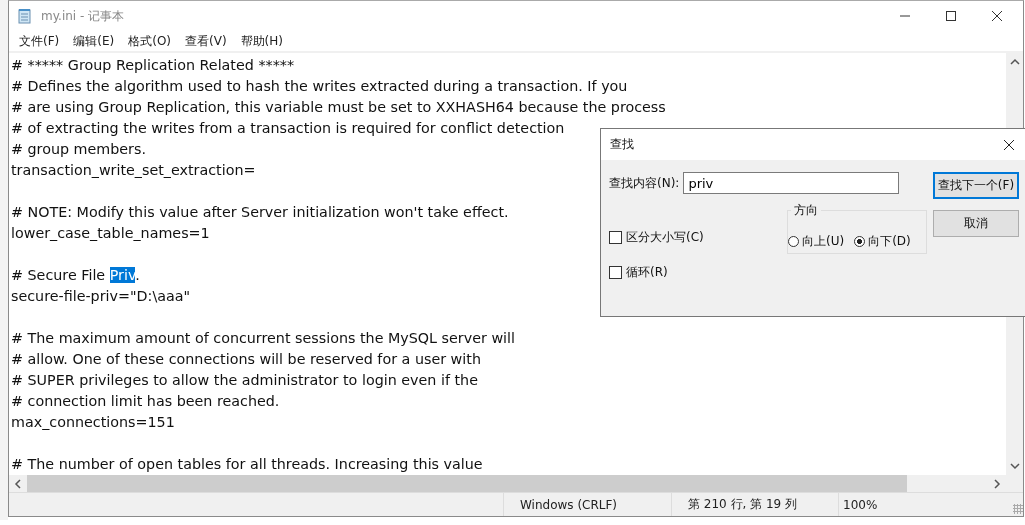  I want to click on text-line: # are using Group Replication, this variable must be set to XXHASH64 because the process, so click(338, 107).